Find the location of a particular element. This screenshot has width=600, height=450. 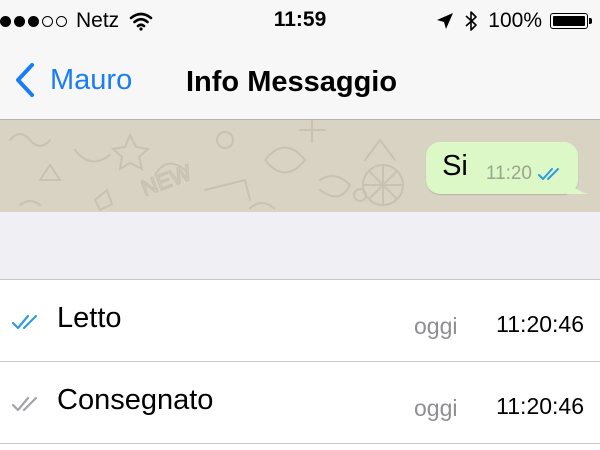

battery-percentage: 100% is located at coordinates (515, 20).